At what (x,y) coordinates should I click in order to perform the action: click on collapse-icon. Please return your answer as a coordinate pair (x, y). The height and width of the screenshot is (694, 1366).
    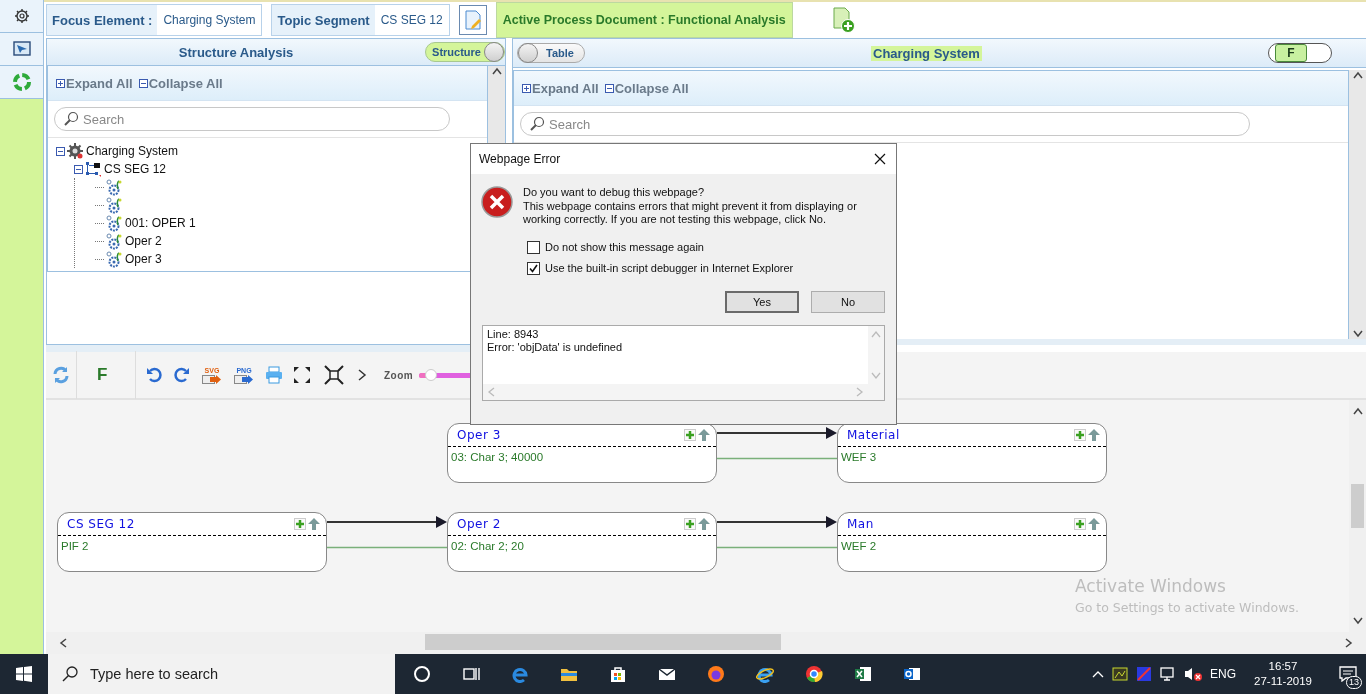
    Looking at the image, I should click on (143, 83).